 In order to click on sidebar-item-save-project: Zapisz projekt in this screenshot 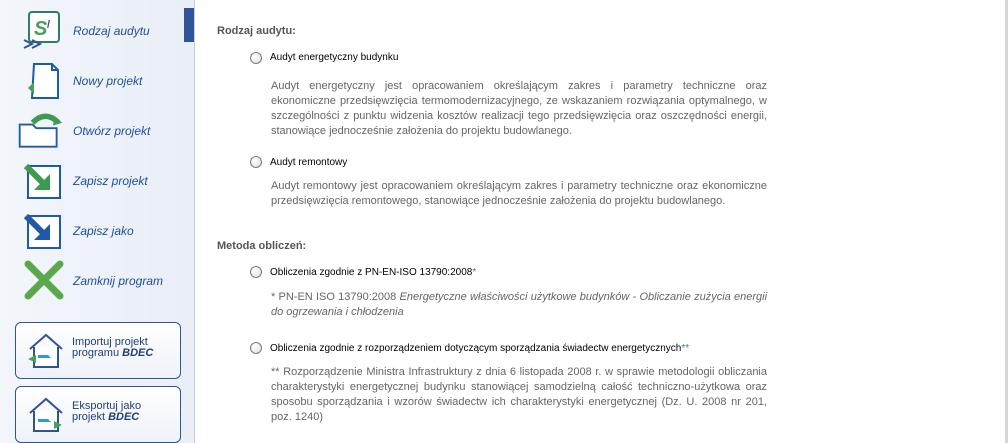, I will do `click(92, 181)`.